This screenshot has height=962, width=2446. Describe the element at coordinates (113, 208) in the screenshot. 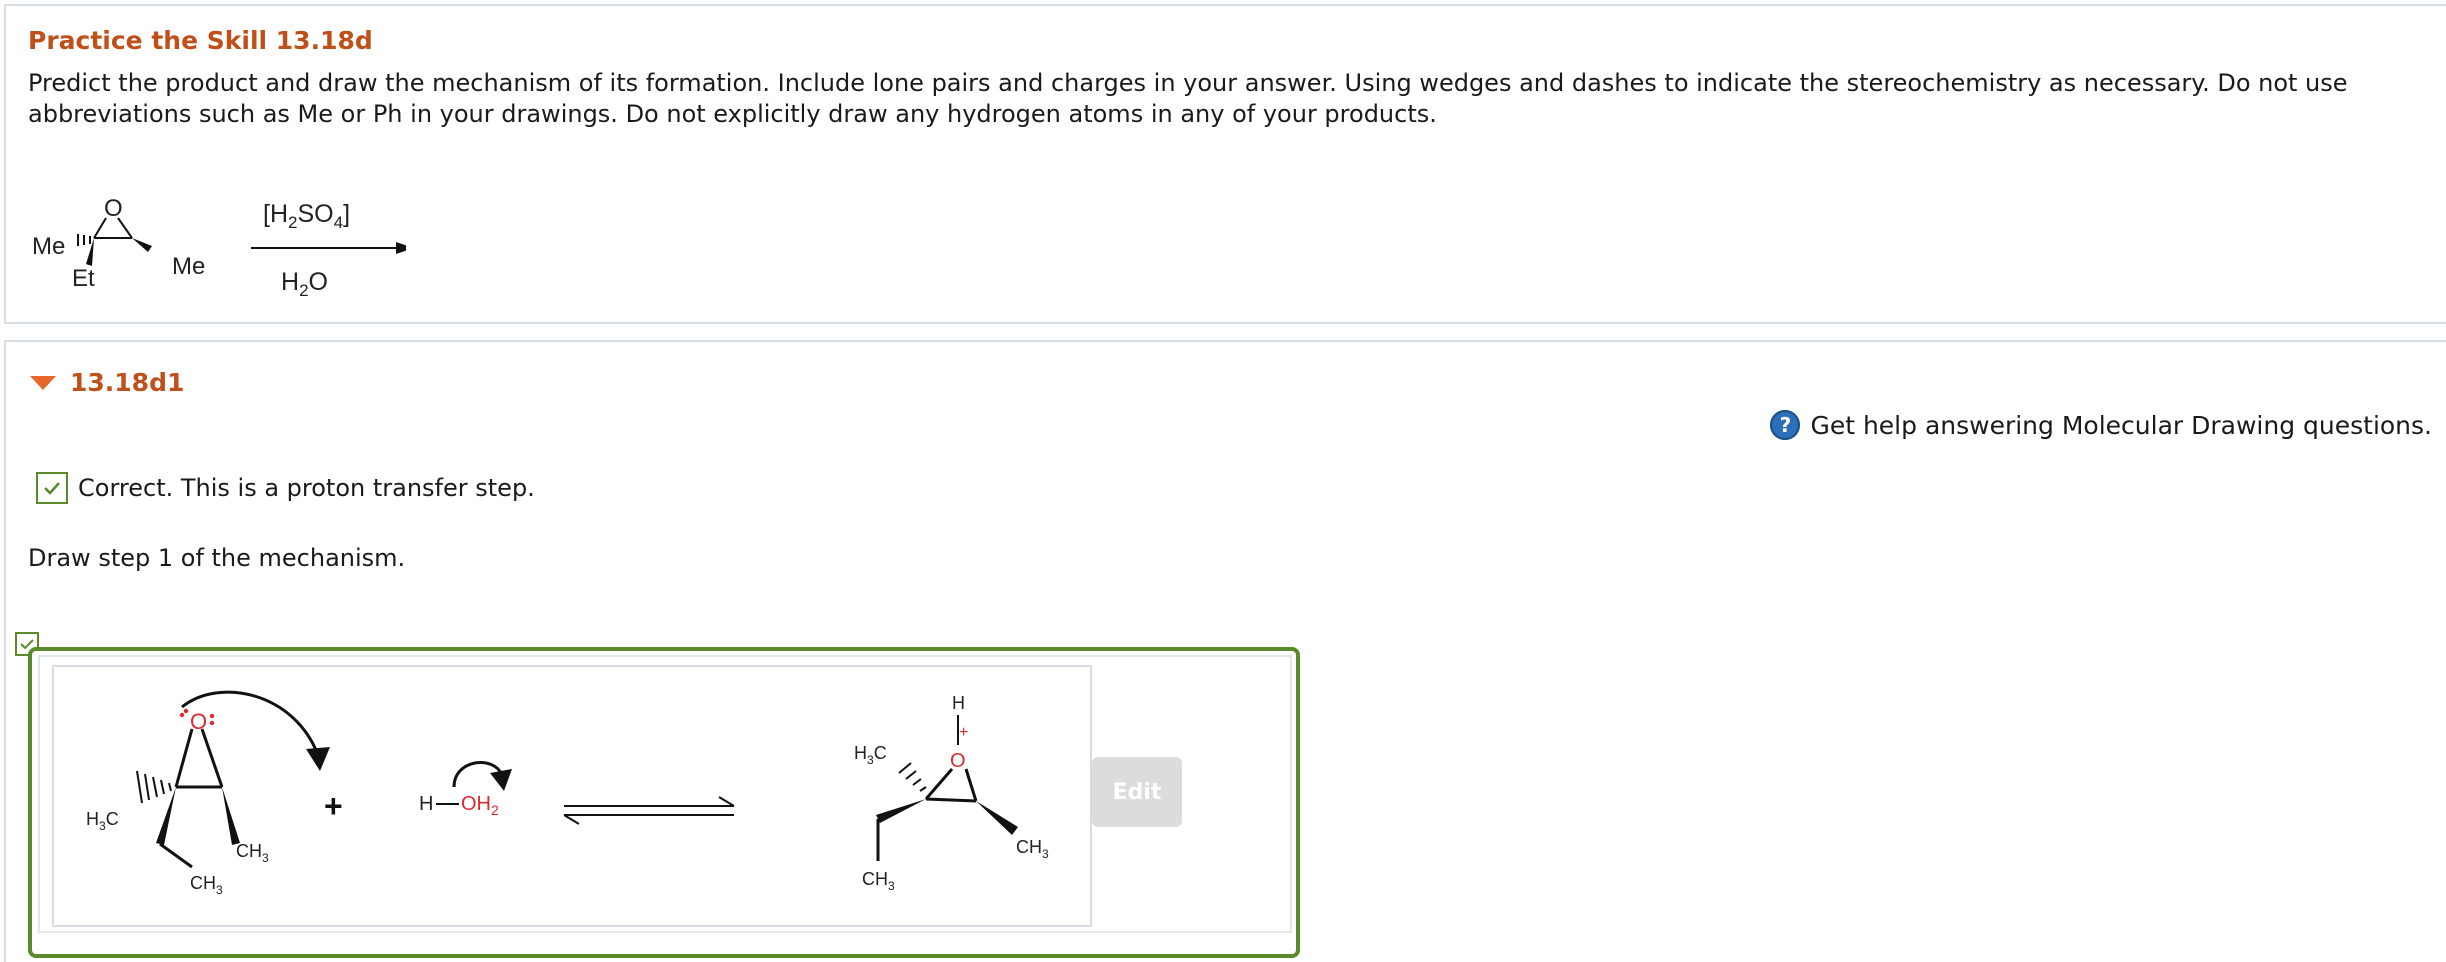

I see `scheme-oxygen: O` at that location.